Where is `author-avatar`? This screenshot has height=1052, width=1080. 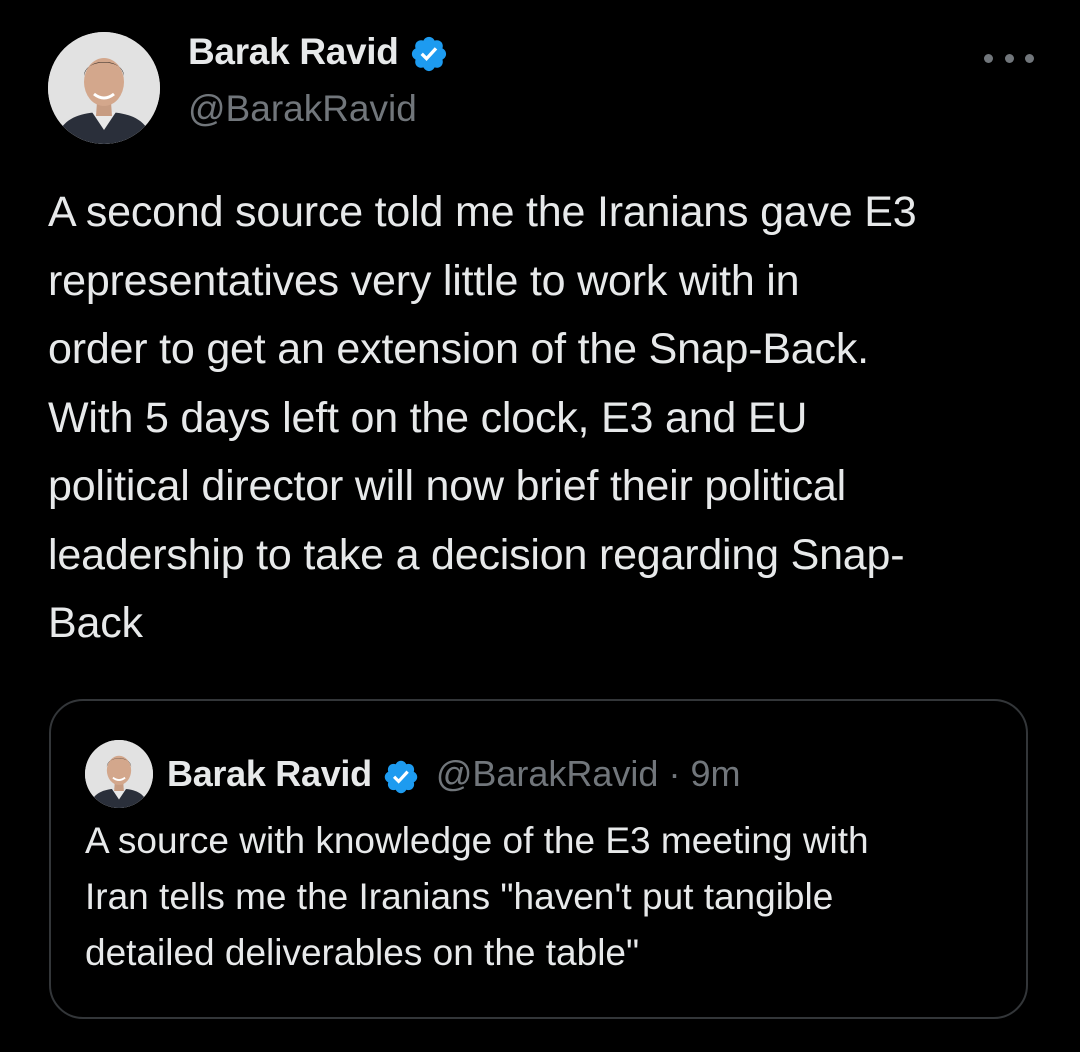 author-avatar is located at coordinates (104, 88).